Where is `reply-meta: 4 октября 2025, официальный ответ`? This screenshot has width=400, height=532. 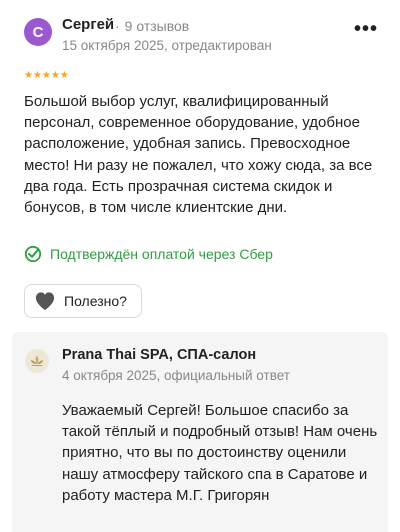 reply-meta: 4 октября 2025, официальный ответ is located at coordinates (176, 375).